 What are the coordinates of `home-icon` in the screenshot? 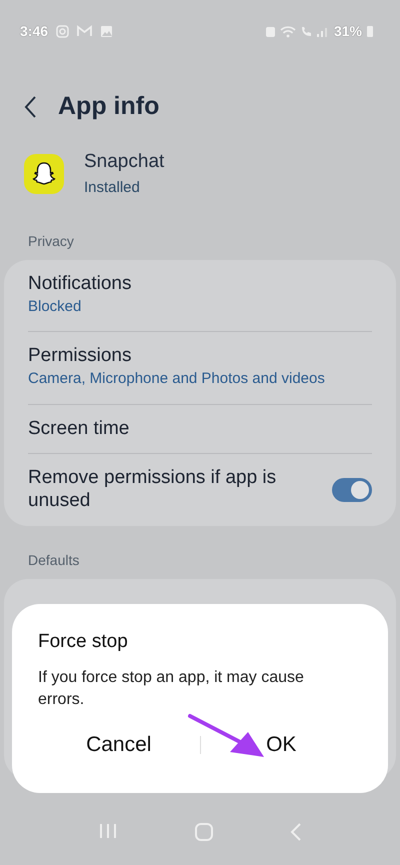 It's located at (204, 832).